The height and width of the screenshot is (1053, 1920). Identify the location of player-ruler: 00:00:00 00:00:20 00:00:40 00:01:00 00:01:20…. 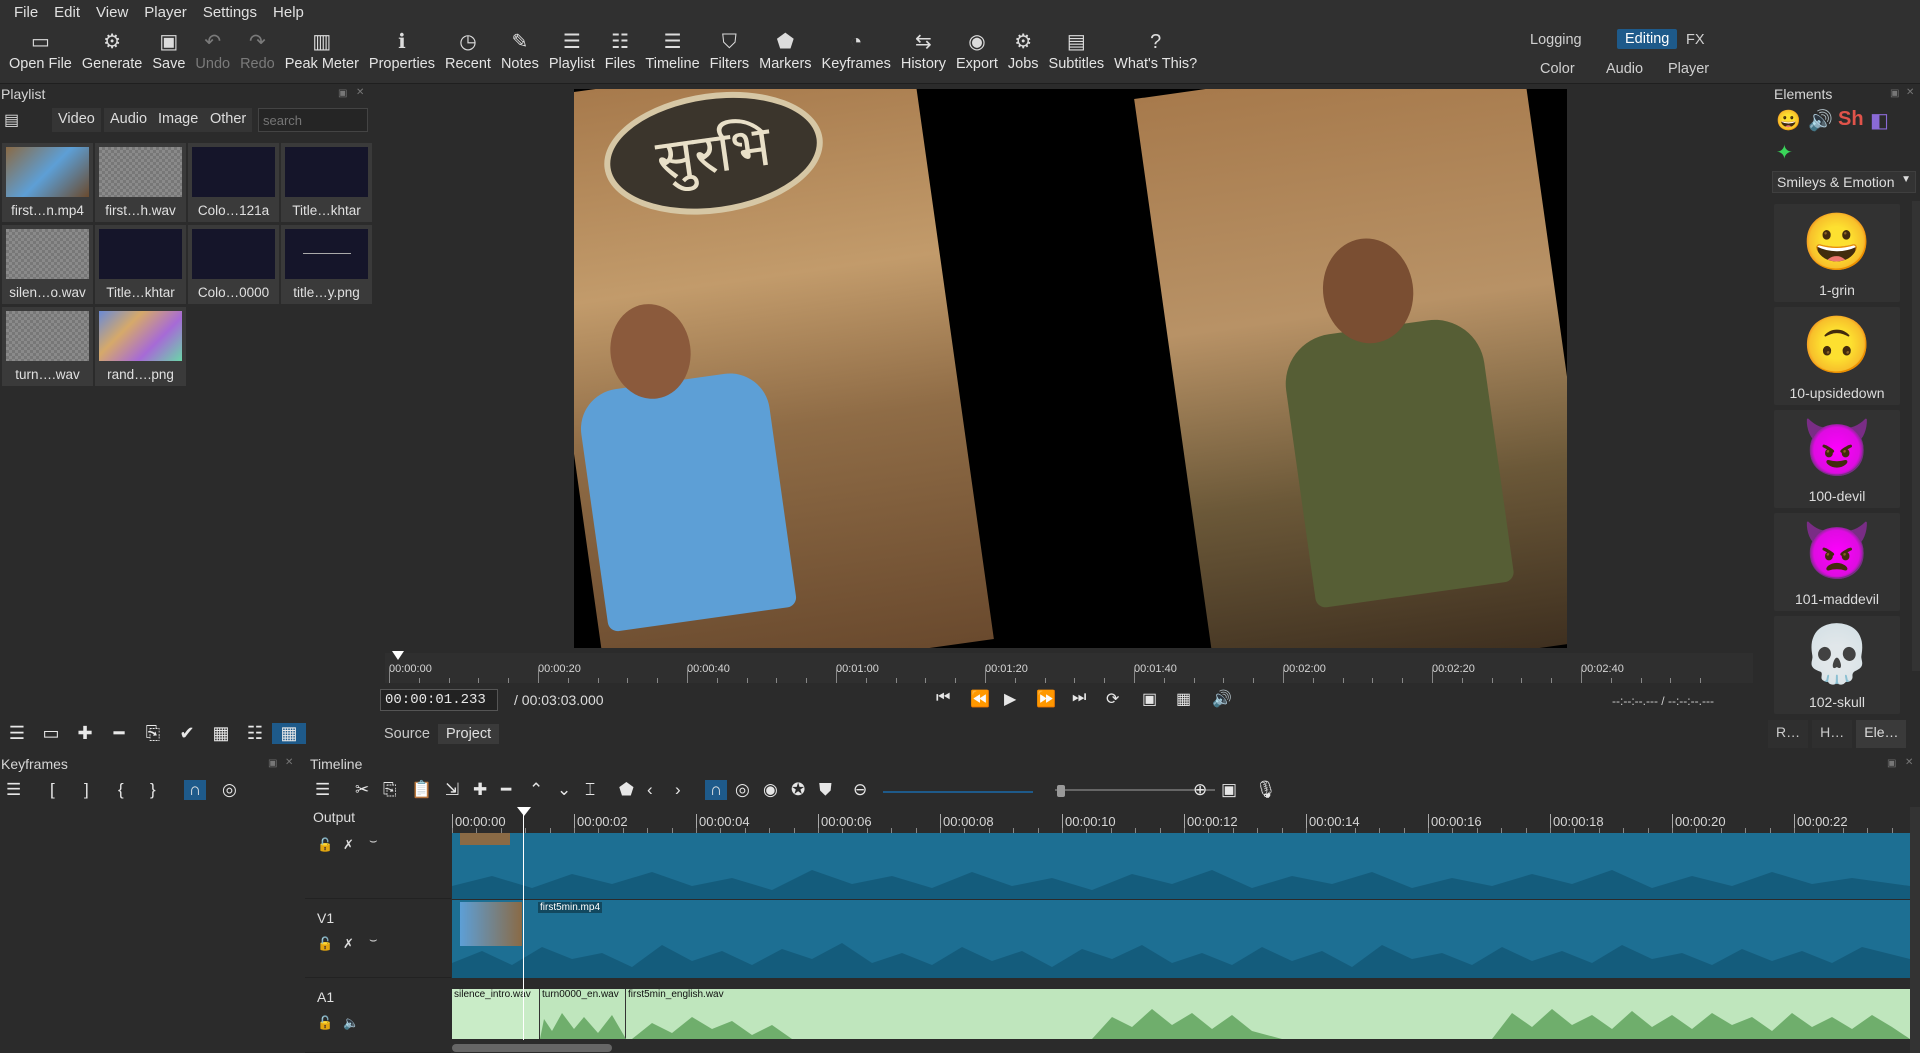
(1069, 668).